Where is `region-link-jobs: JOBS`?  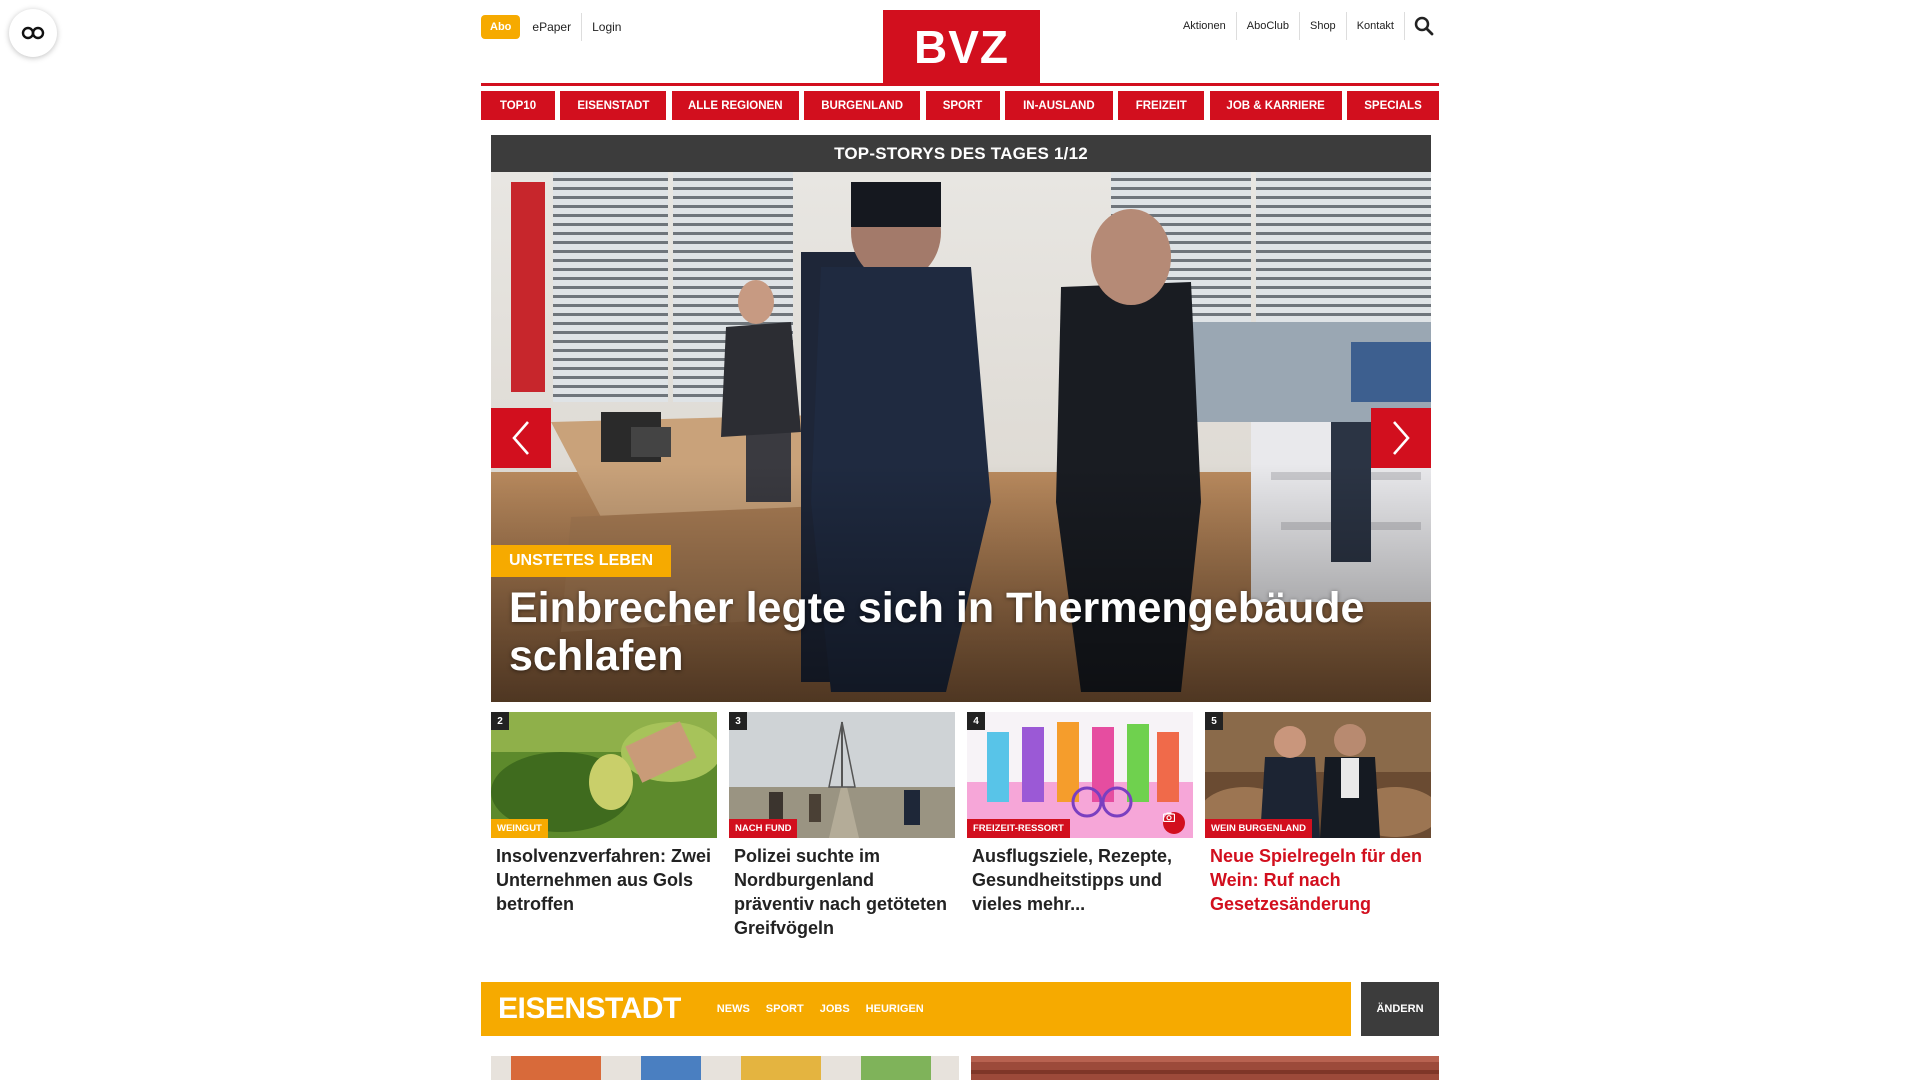 region-link-jobs: JOBS is located at coordinates (835, 1009).